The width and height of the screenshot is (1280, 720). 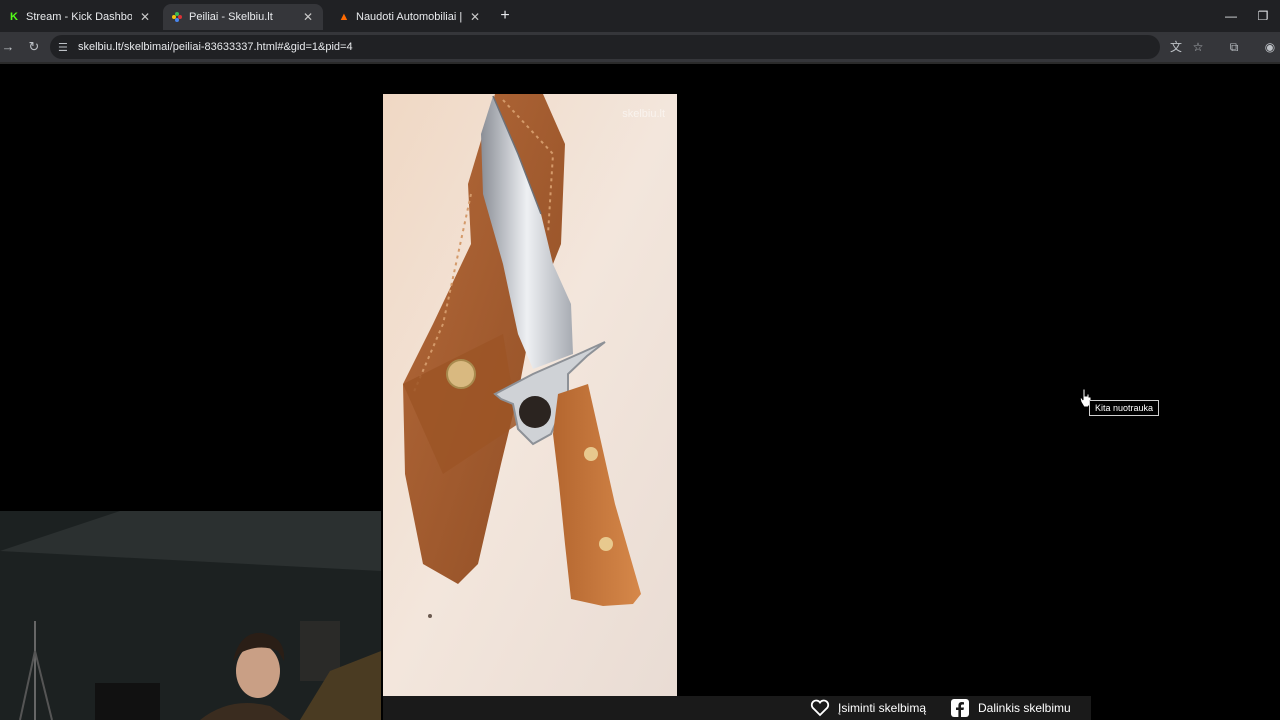 I want to click on tab-title: Naudoti Automobiliai | Patogu, so click(x=409, y=17).